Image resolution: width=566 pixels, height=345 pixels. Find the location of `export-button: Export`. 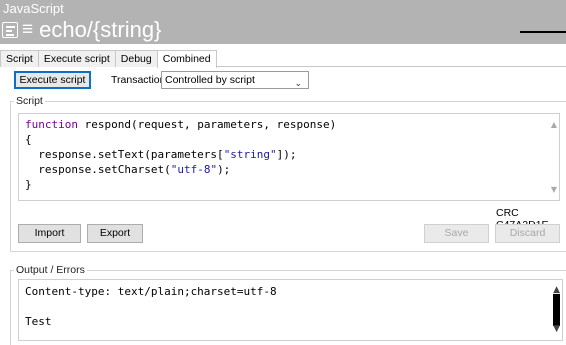

export-button: Export is located at coordinates (115, 233).